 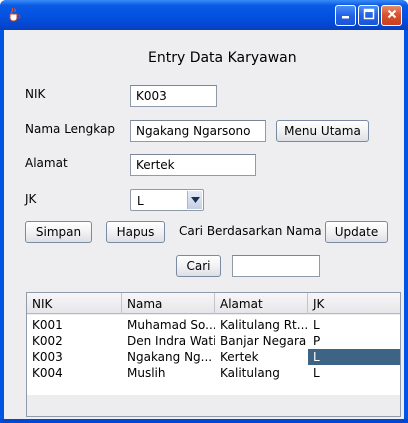 What do you see at coordinates (46, 163) in the screenshot?
I see `alamat-label: Alamat` at bounding box center [46, 163].